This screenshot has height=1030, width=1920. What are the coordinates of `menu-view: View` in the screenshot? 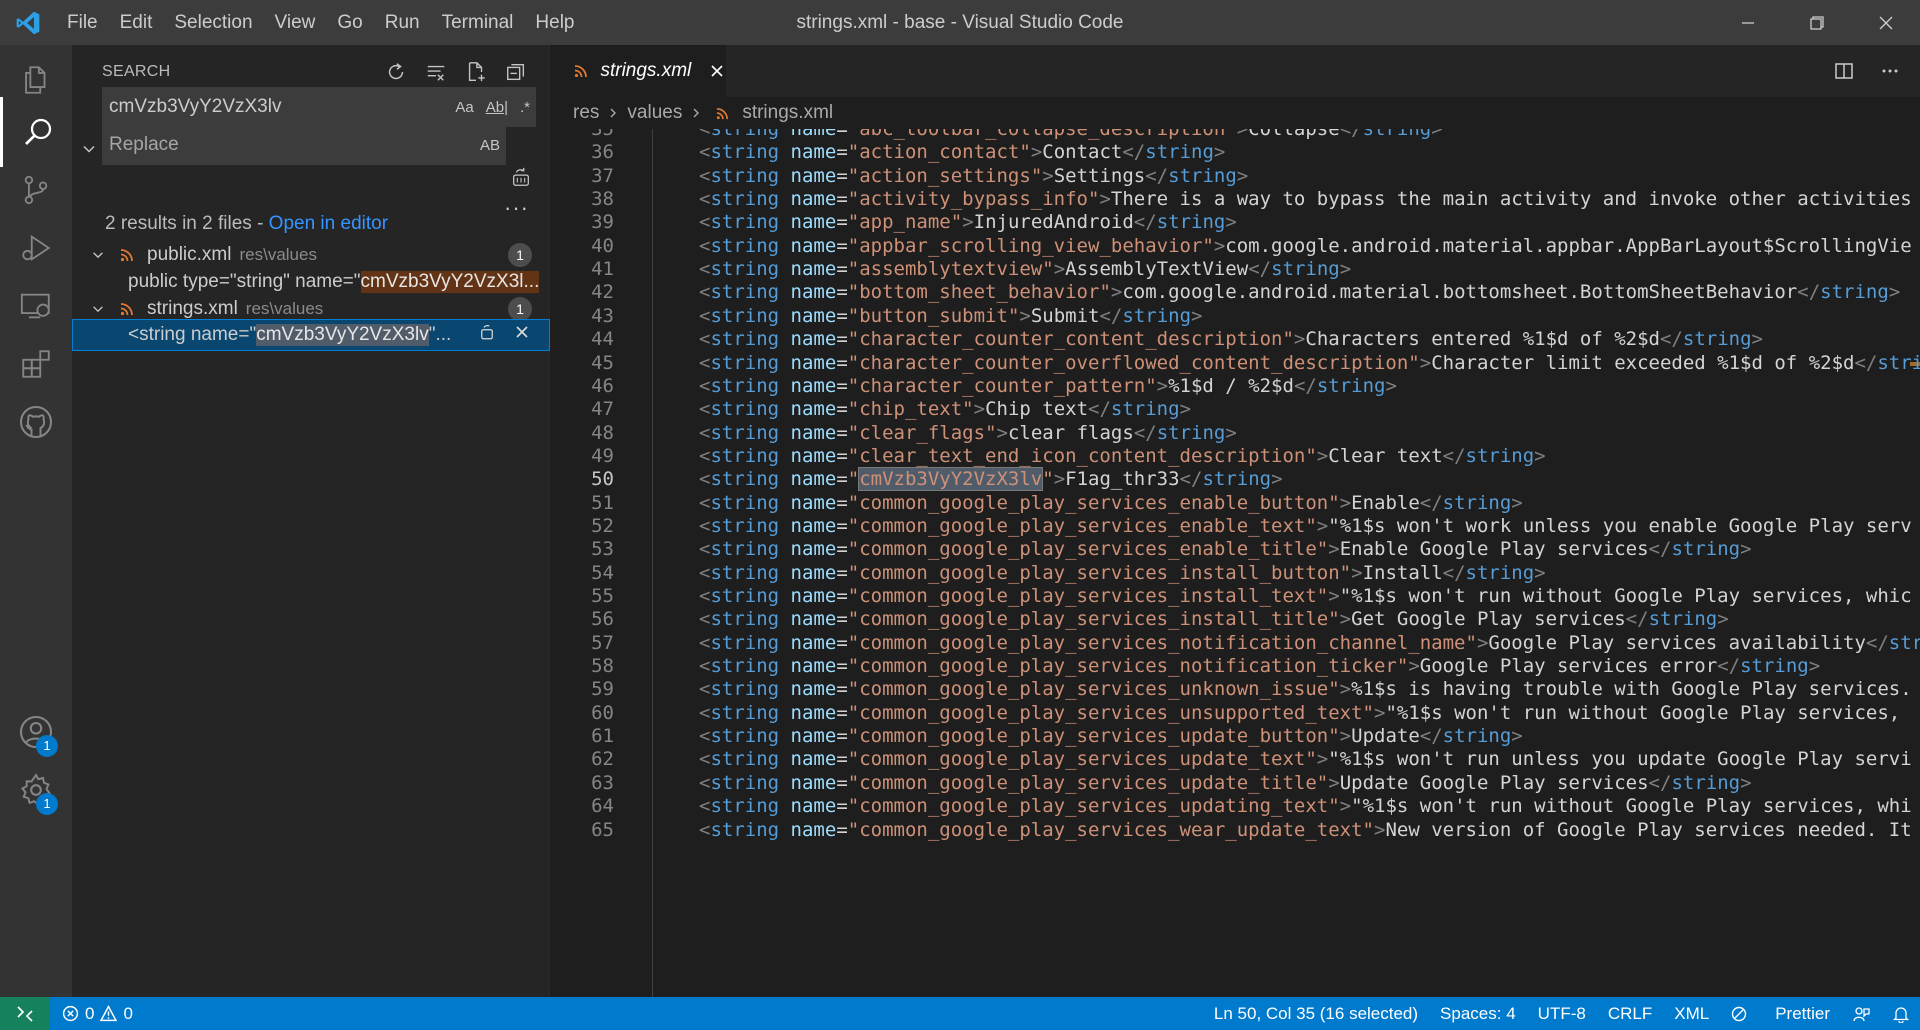 It's located at (295, 22).